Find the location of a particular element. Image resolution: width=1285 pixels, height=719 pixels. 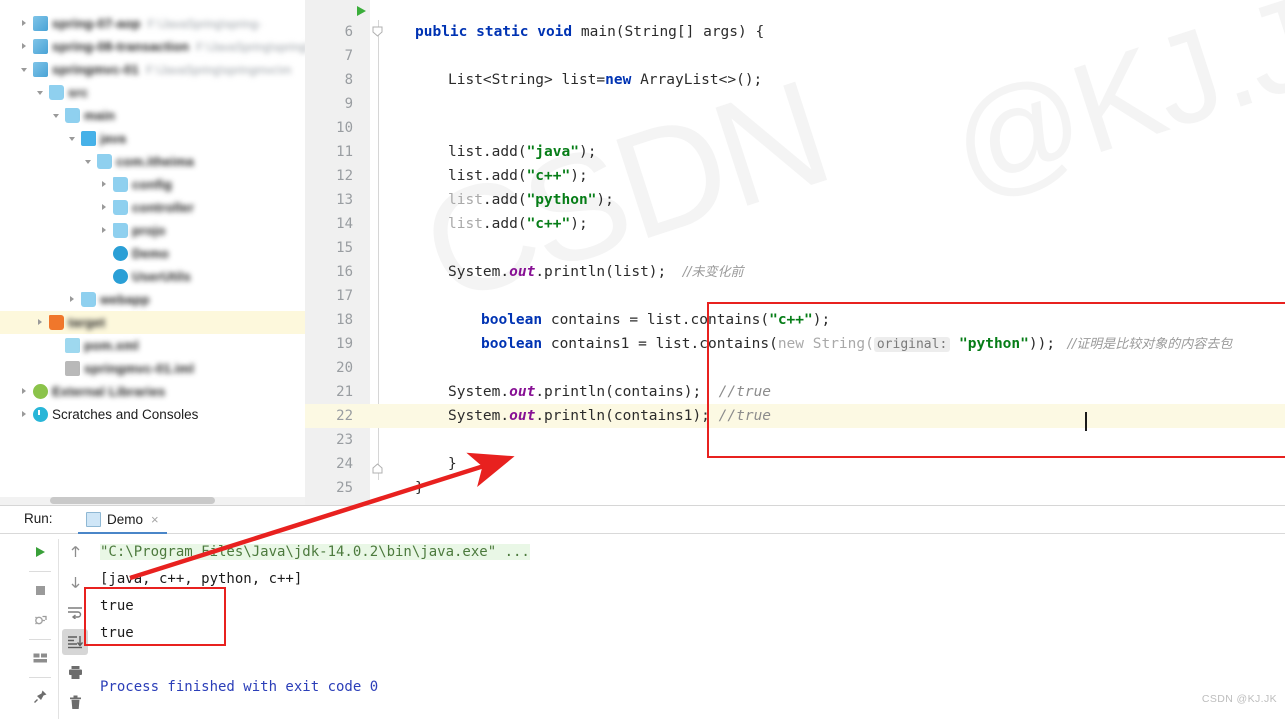

tree-node-pom-xml: pom.xml is located at coordinates (152, 345).